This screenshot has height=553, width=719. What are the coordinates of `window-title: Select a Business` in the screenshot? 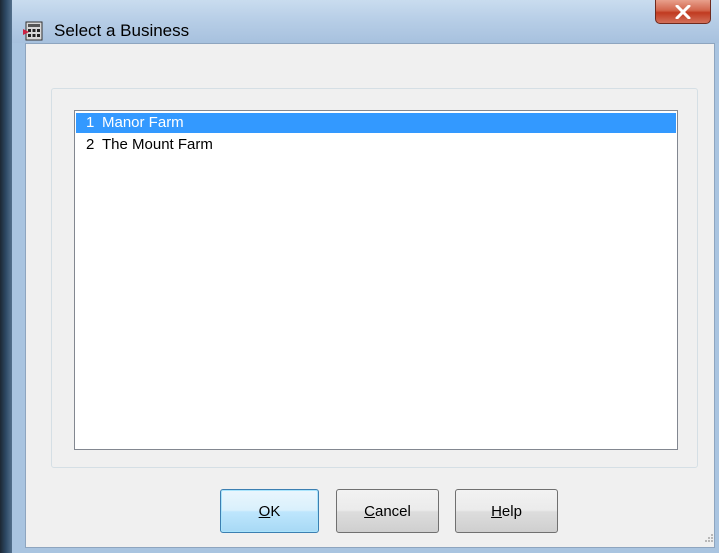 It's located at (122, 30).